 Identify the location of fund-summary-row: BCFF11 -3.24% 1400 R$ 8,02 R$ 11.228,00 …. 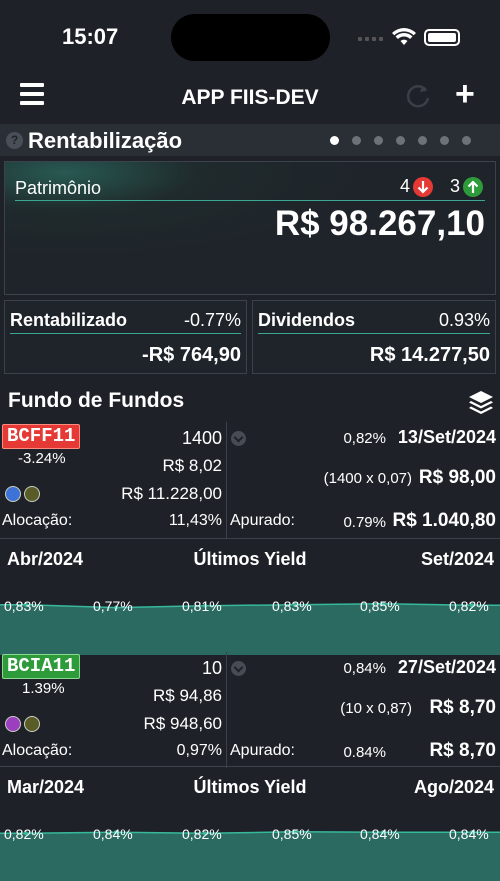
(250, 480).